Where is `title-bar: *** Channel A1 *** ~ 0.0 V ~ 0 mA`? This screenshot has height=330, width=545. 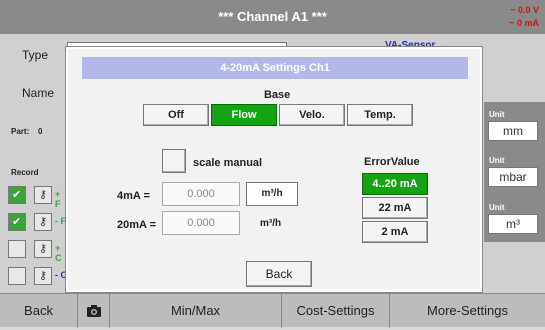 title-bar: *** Channel A1 *** ~ 0.0 V ~ 0 mA is located at coordinates (272, 17).